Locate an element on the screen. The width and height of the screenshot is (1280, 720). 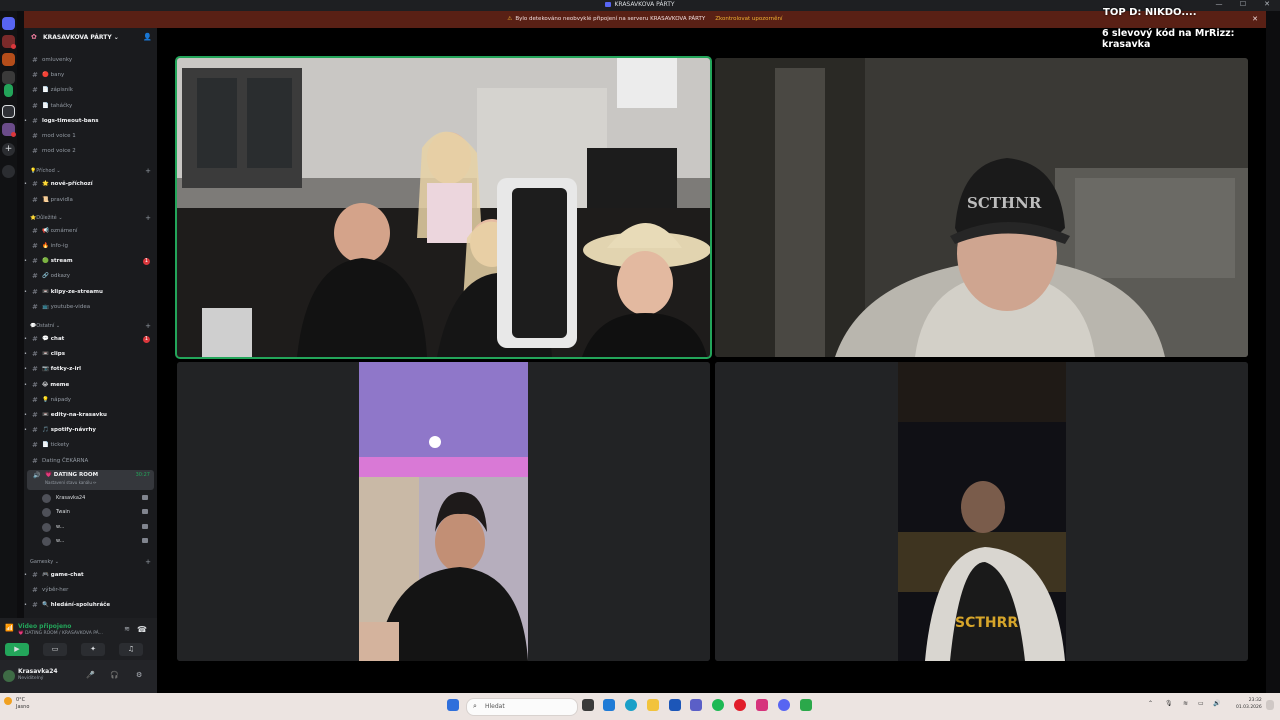
minimize-button: — is located at coordinates (1219, 4).